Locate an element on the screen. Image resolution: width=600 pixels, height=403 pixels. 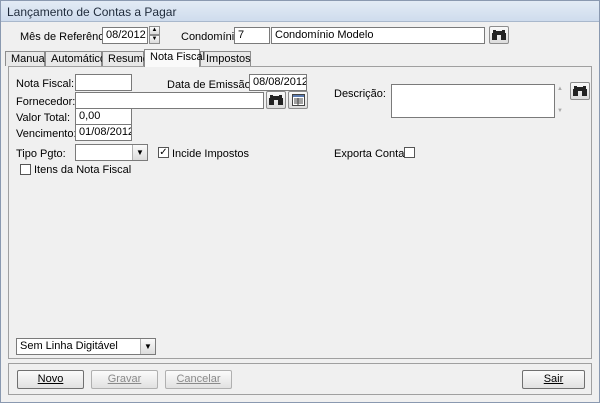
sair-button: Sair is located at coordinates (553, 379).